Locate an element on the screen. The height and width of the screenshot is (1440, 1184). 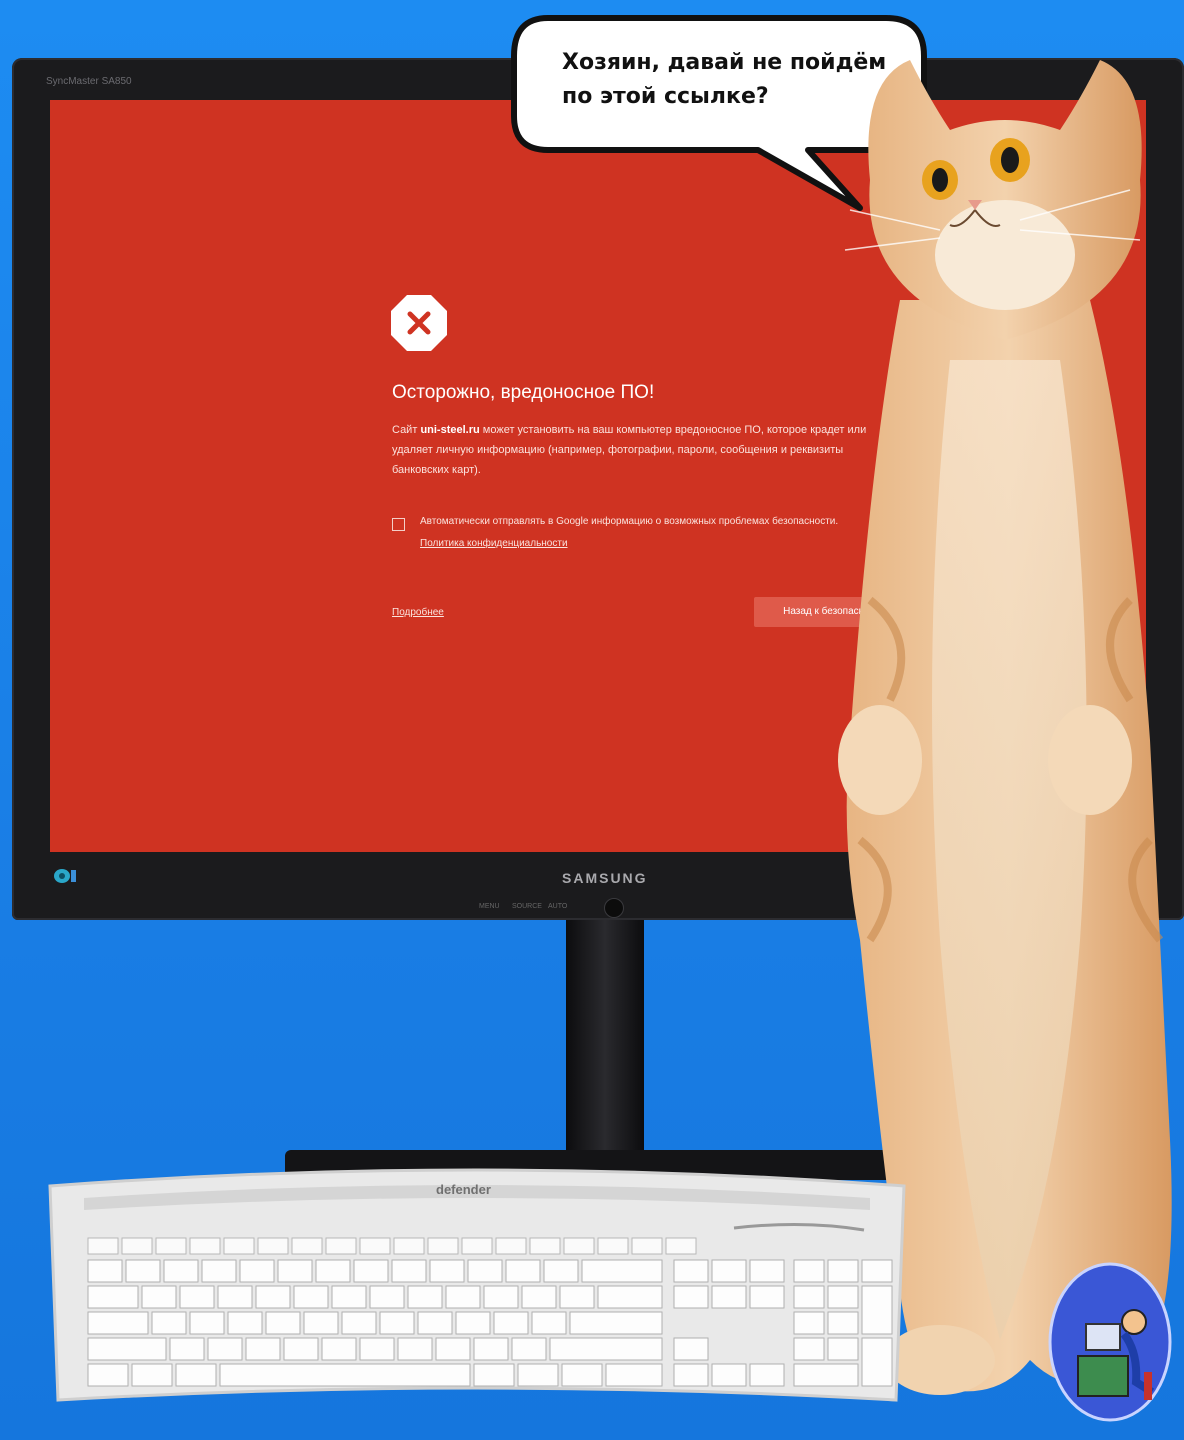
keyboard-illustration is located at coordinates (477, 1285).